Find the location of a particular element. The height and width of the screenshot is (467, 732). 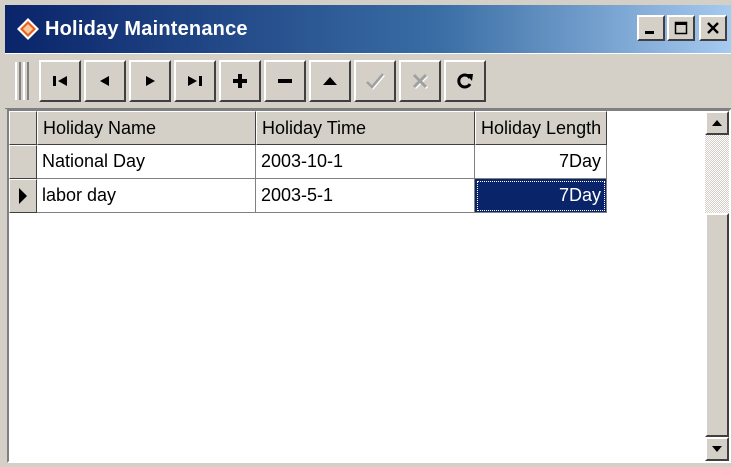

triangle-up-icon is located at coordinates (330, 81).